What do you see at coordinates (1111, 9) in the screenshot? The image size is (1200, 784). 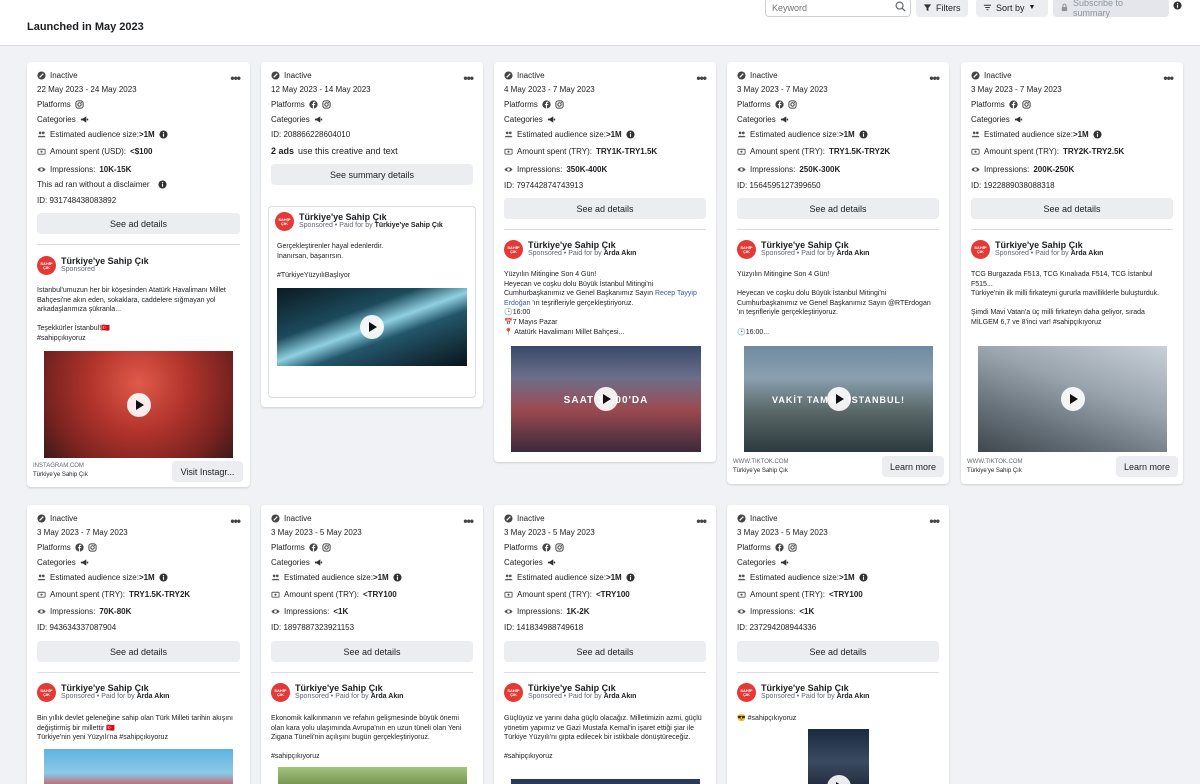 I see `subscribe-button: Subscribe to summary` at bounding box center [1111, 9].